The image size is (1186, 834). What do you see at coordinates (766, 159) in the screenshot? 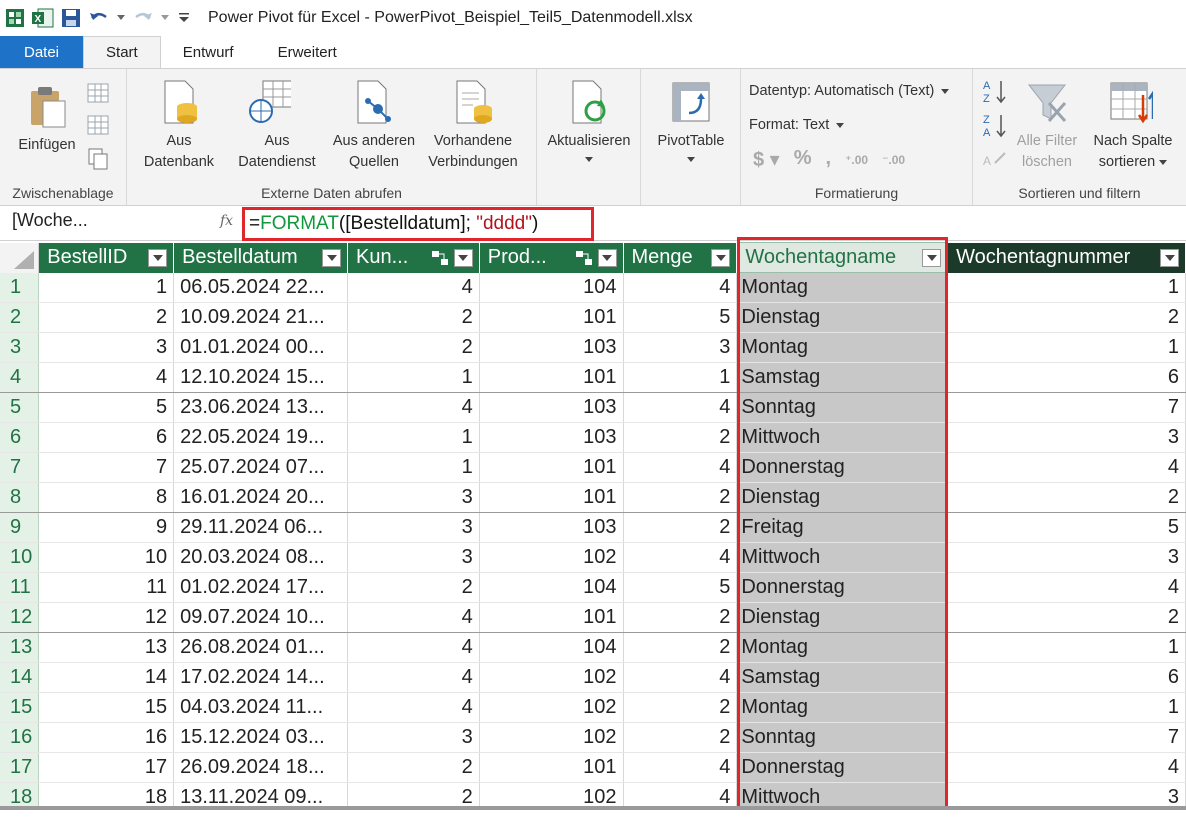
I see `currency-icon: $ ▾` at bounding box center [766, 159].